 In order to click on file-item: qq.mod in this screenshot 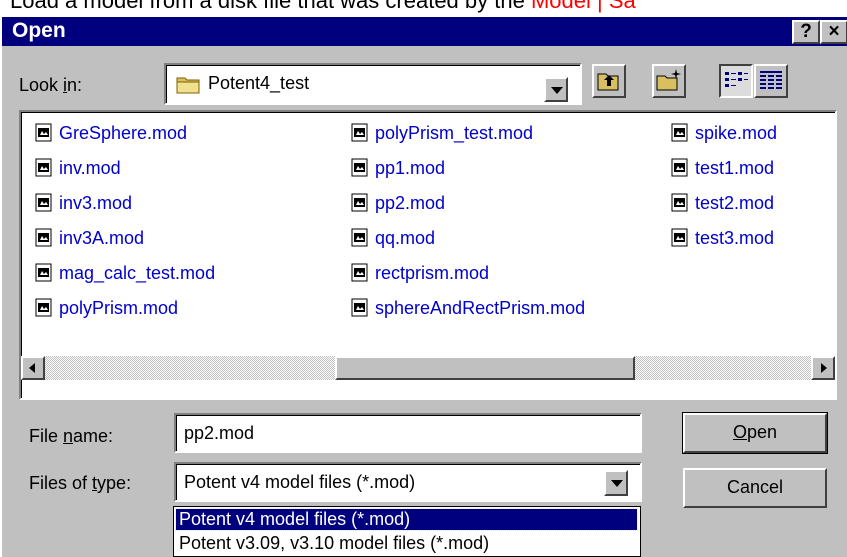, I will do `click(393, 238)`.